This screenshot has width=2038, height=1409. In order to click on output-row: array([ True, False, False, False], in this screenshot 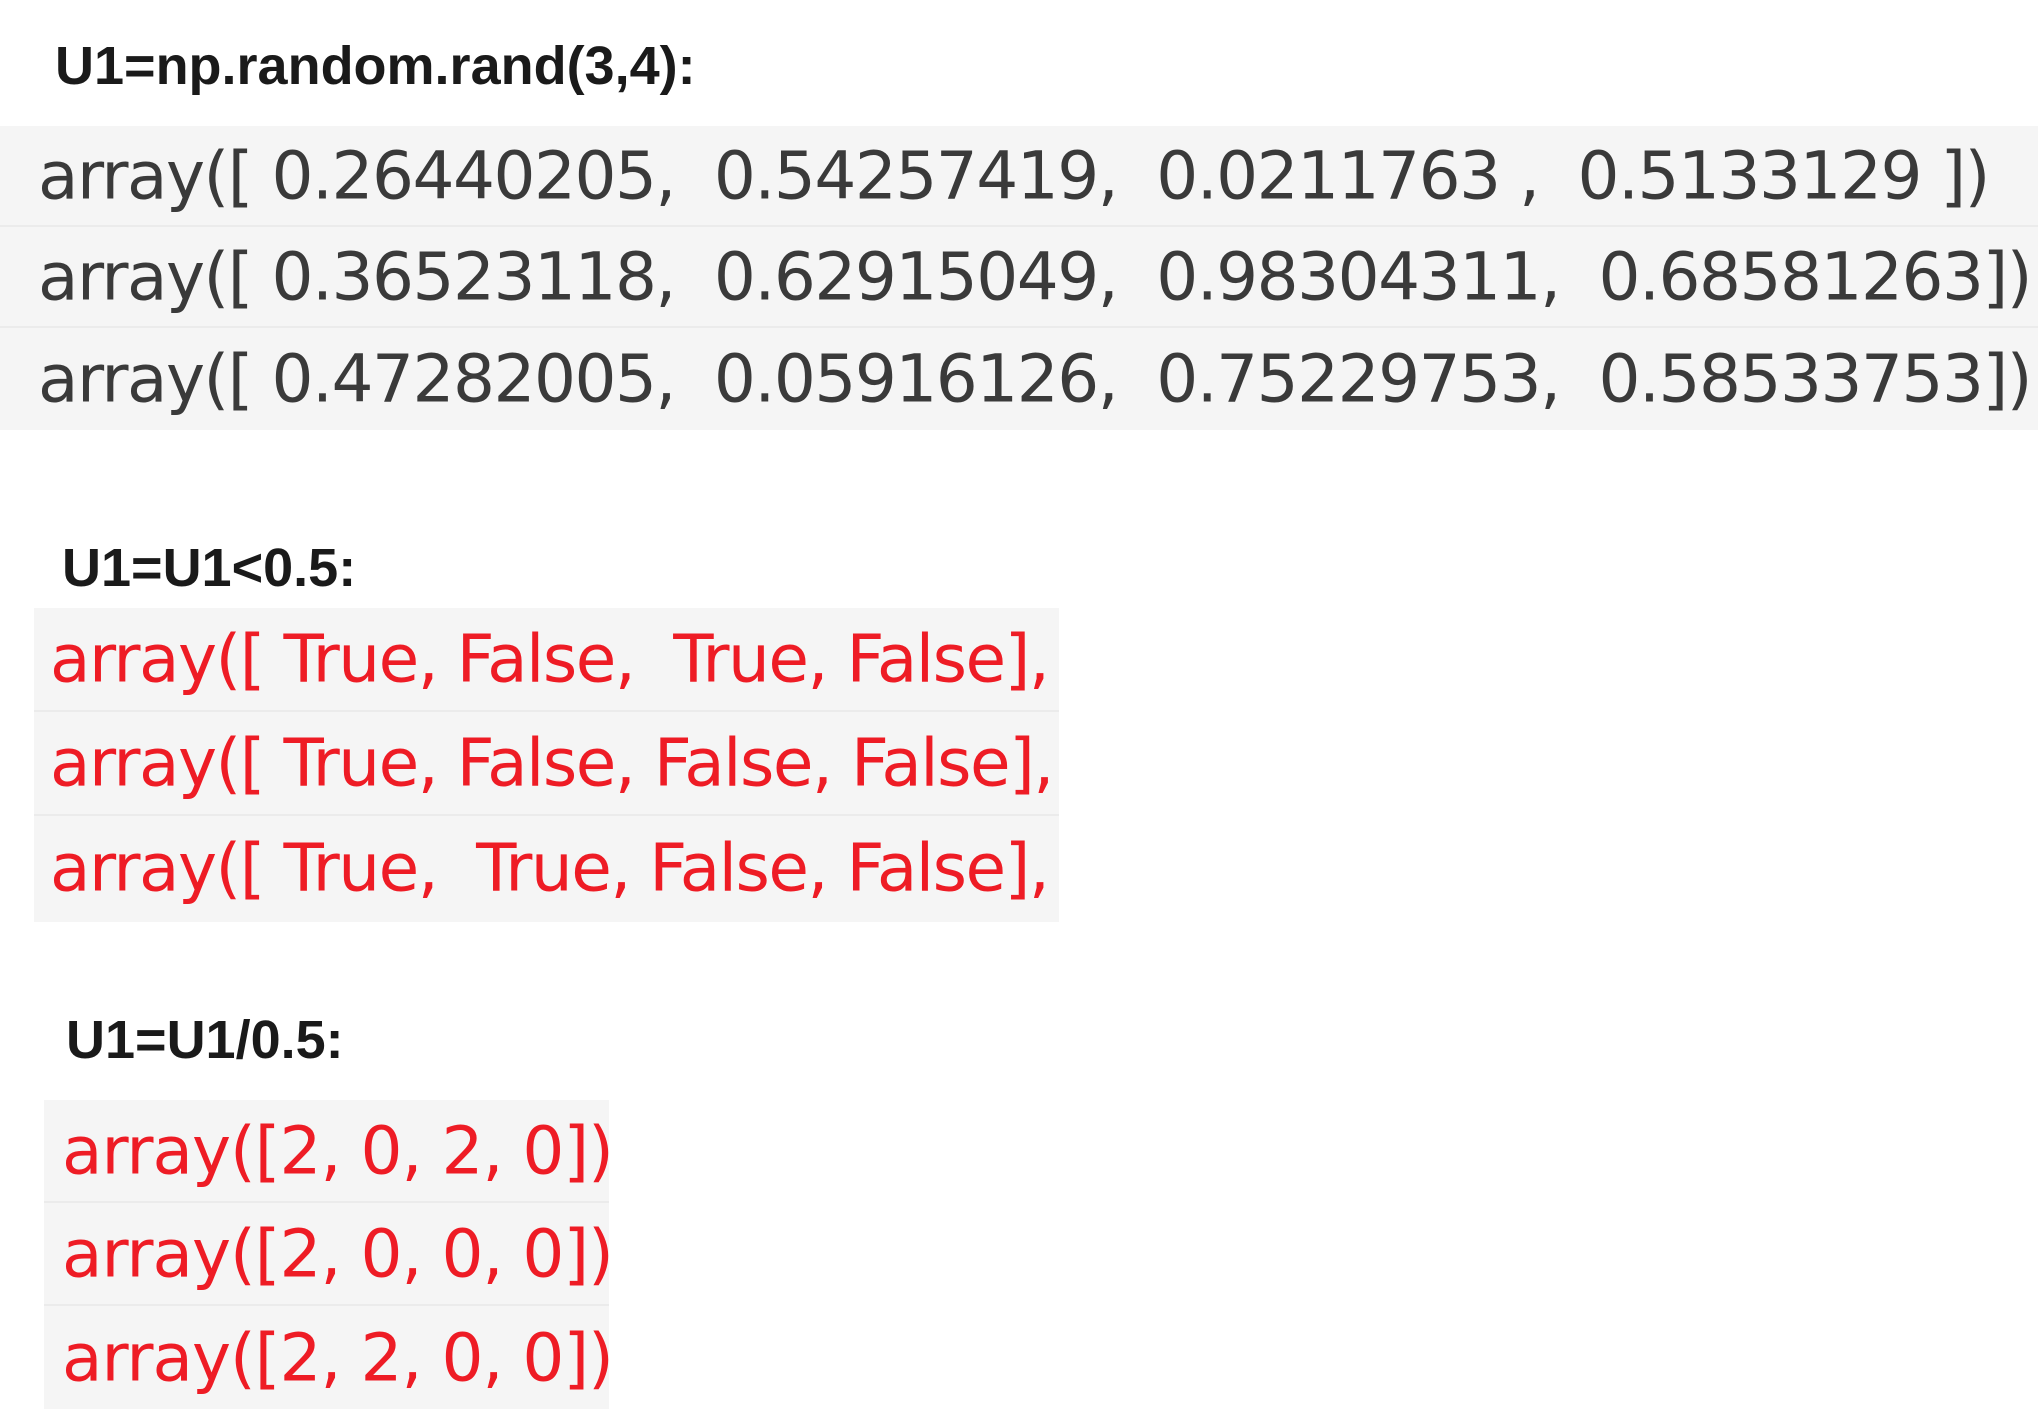, I will do `click(546, 764)`.